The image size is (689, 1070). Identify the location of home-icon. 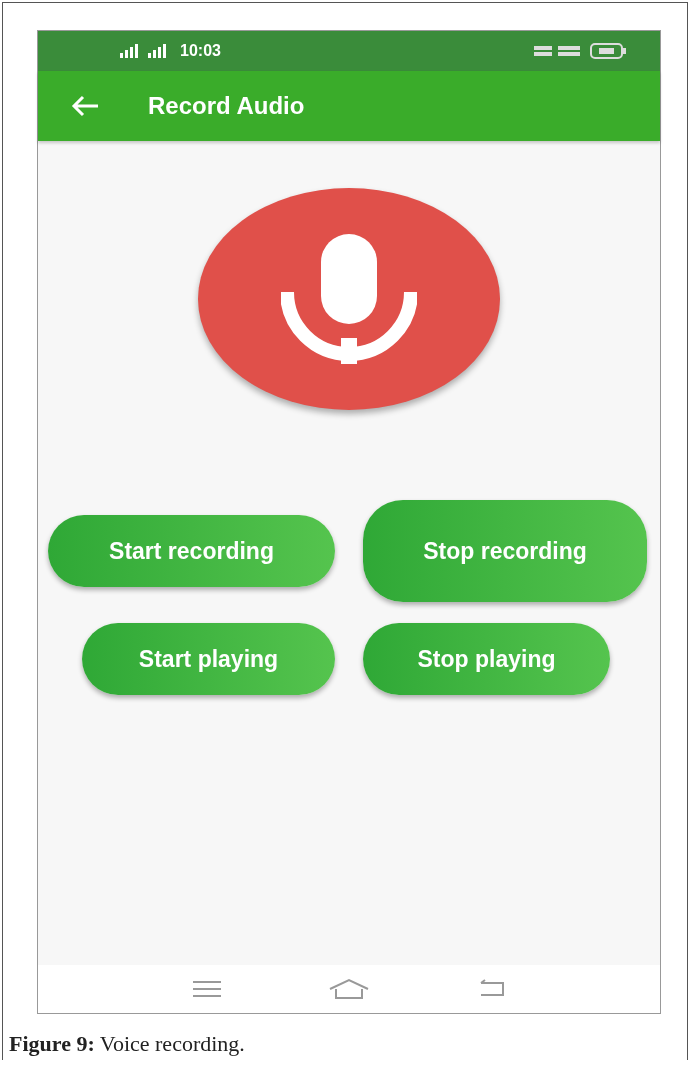
(349, 989).